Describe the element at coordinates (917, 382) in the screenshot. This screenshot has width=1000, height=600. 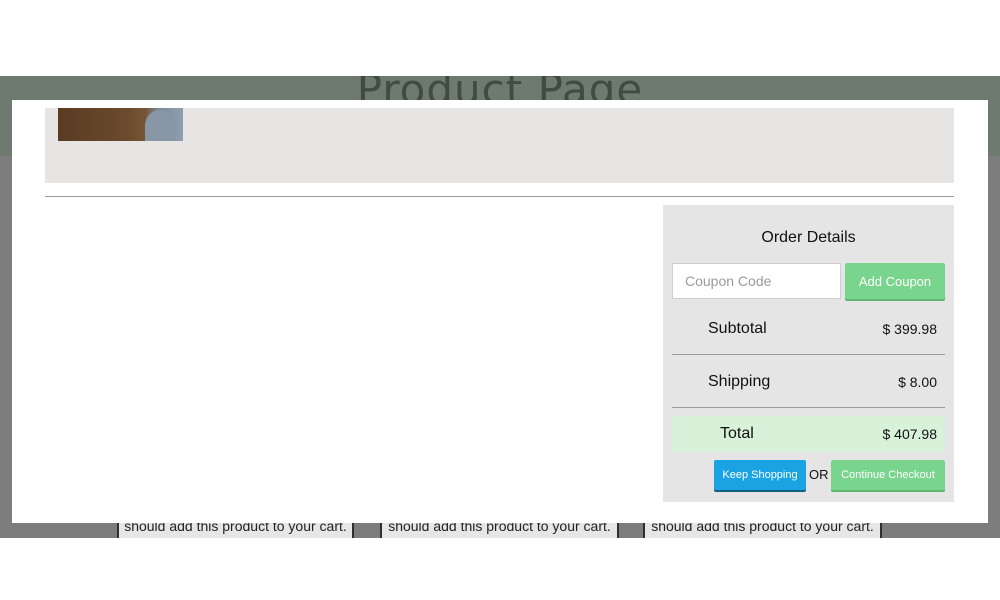
I see `shipping-value: $ 8.00` at that location.